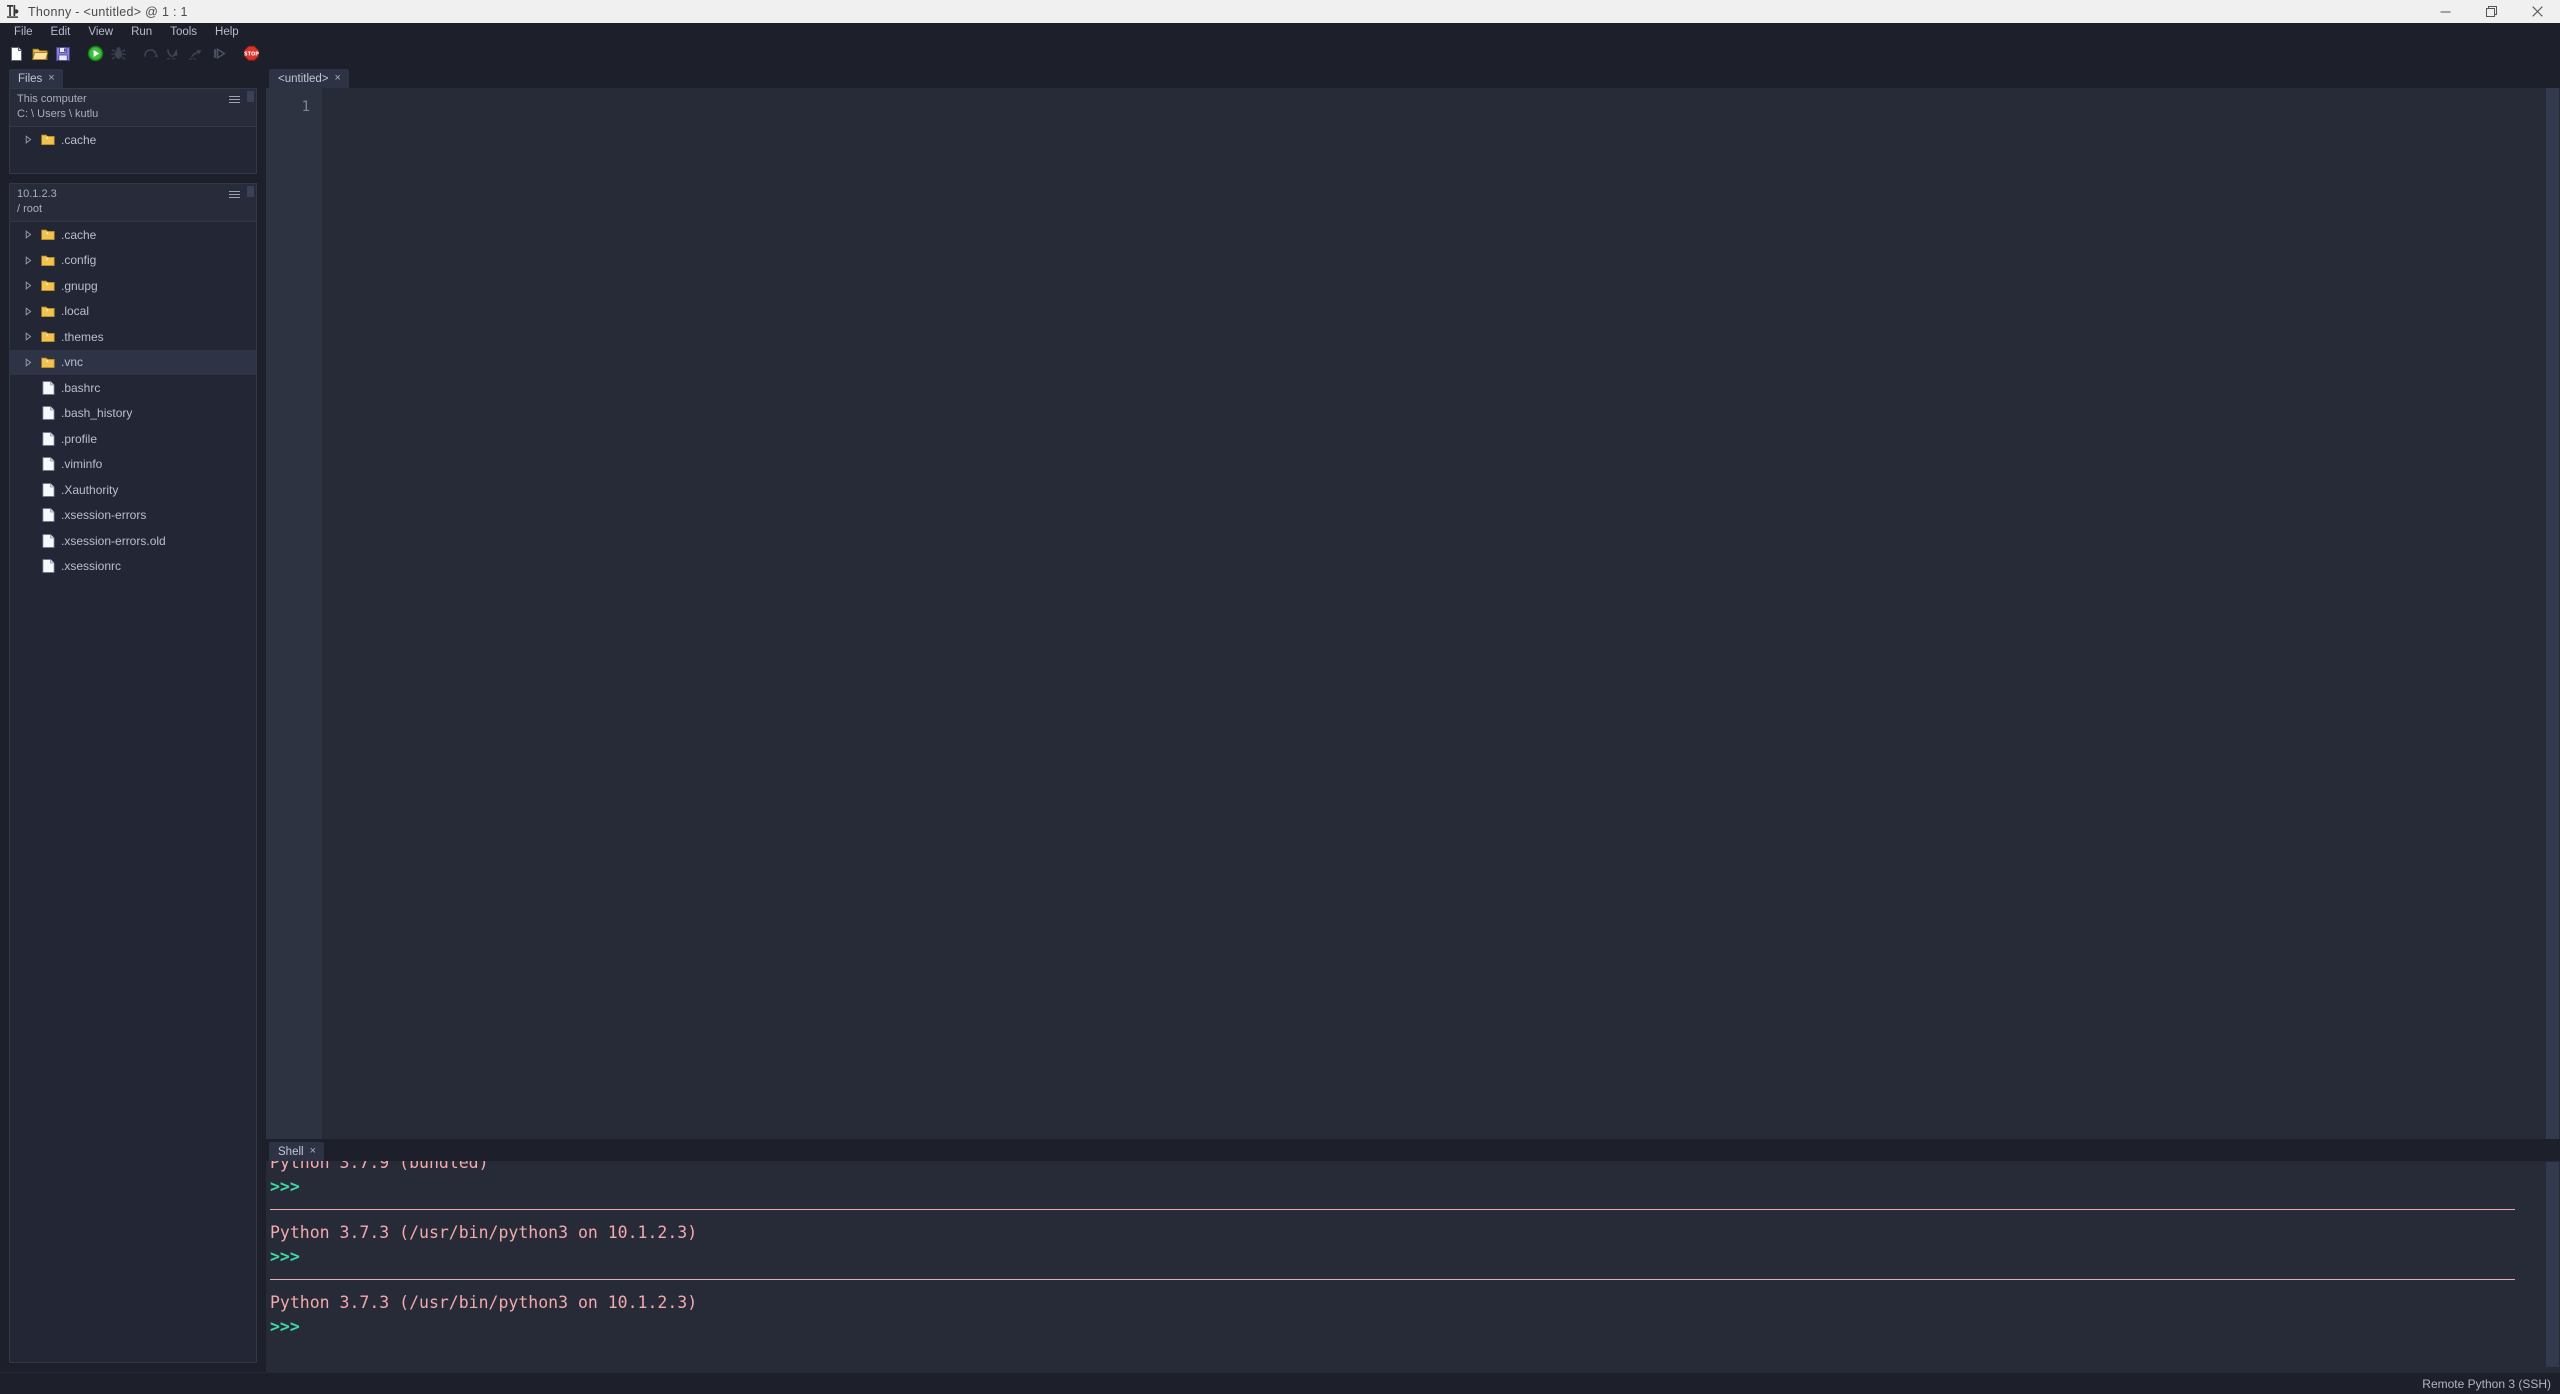 Image resolution: width=2560 pixels, height=1394 pixels. Describe the element at coordinates (305, 107) in the screenshot. I see `line-number: 1` at that location.